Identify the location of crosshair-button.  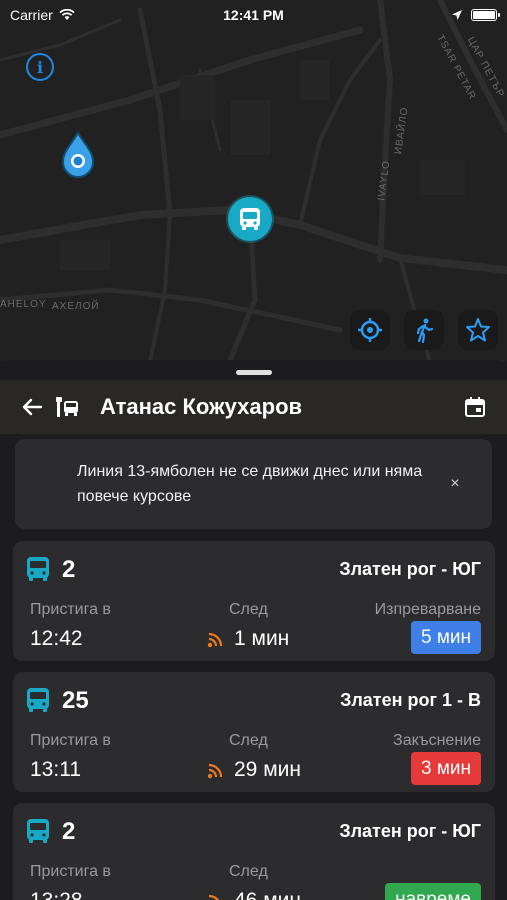
(370, 330).